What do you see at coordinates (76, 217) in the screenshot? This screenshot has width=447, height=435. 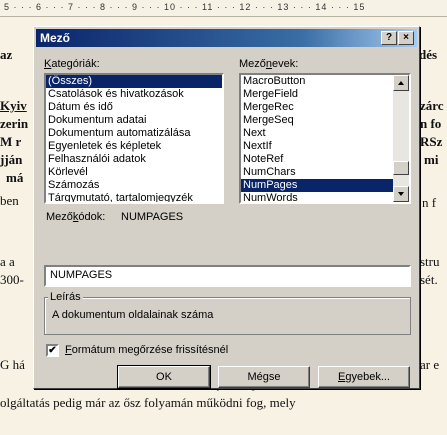 I see `fieldcodes-label: Mezőkódok:` at bounding box center [76, 217].